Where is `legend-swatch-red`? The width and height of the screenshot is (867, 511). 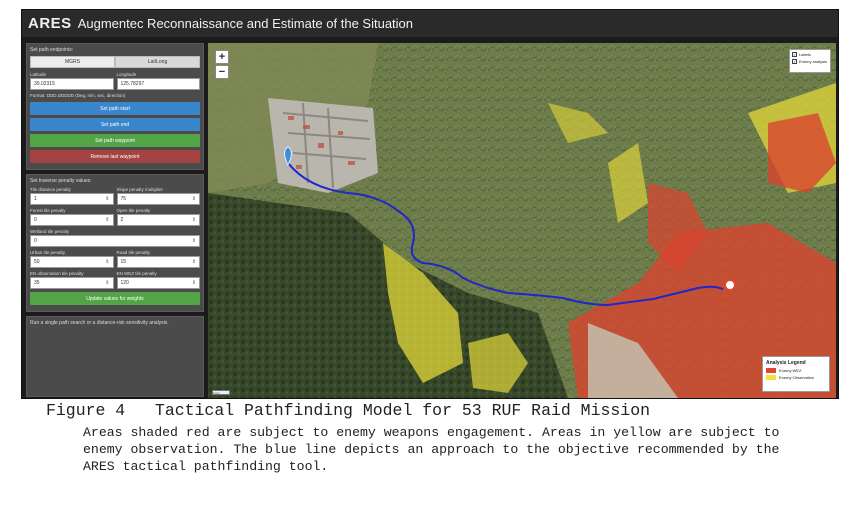
legend-swatch-red is located at coordinates (771, 370).